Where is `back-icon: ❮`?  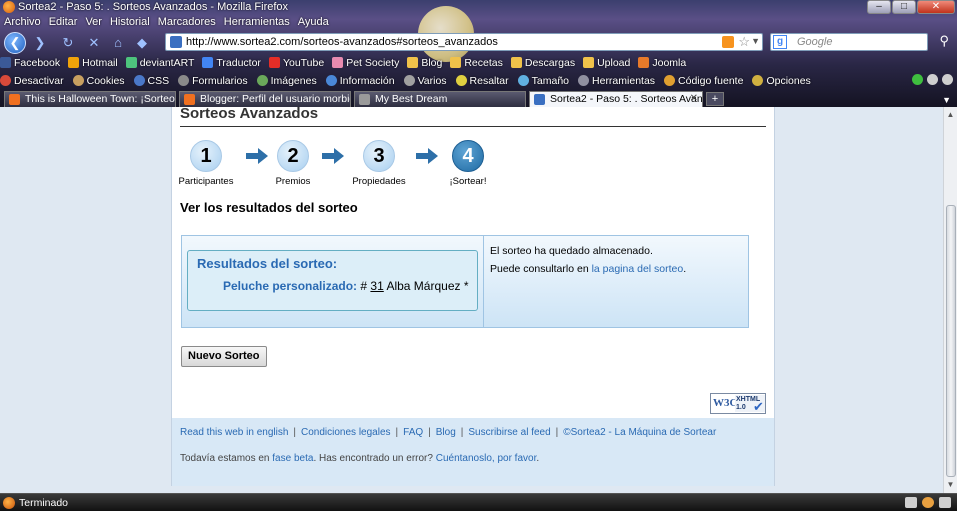 back-icon: ❮ is located at coordinates (15, 43).